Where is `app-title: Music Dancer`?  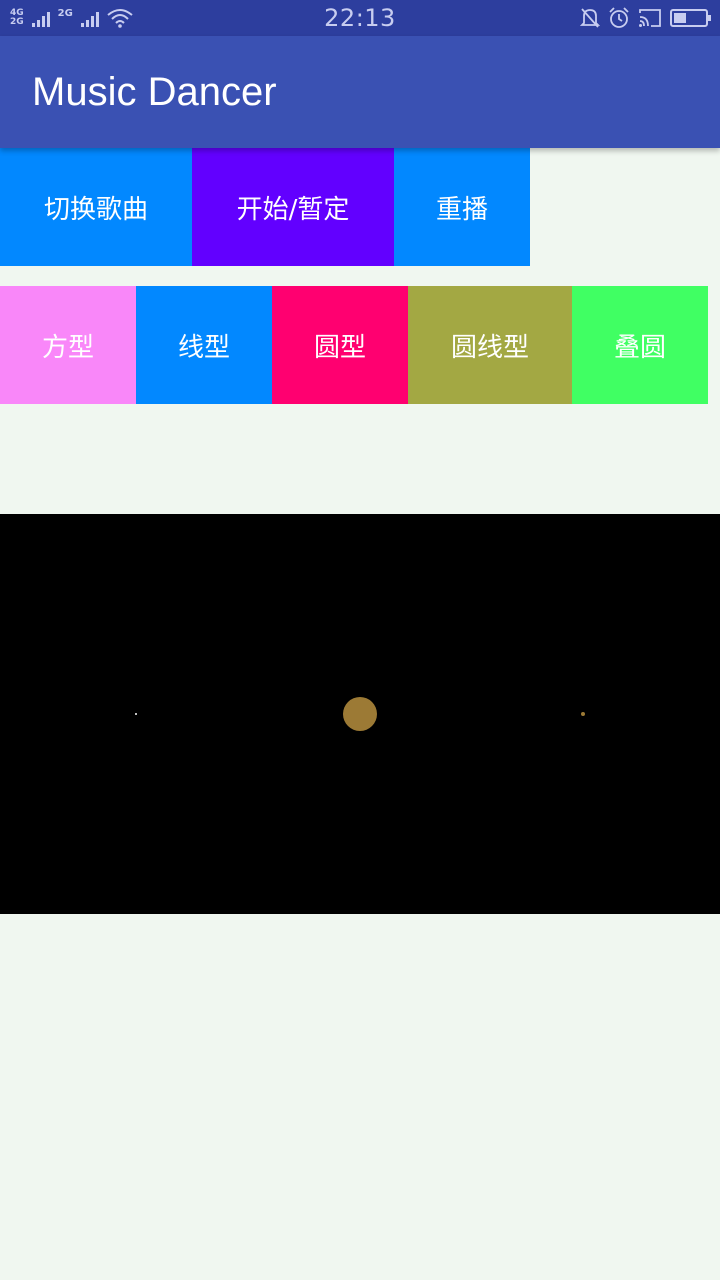 app-title: Music Dancer is located at coordinates (154, 92).